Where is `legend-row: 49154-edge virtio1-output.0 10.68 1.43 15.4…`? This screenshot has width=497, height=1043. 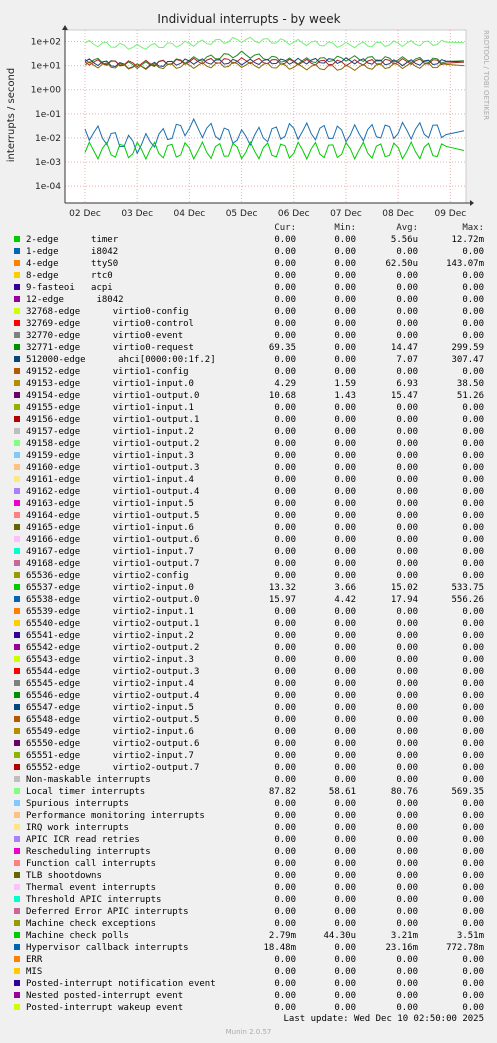 legend-row: 49154-edge virtio1-output.0 10.68 1.43 15.4… is located at coordinates (248, 396).